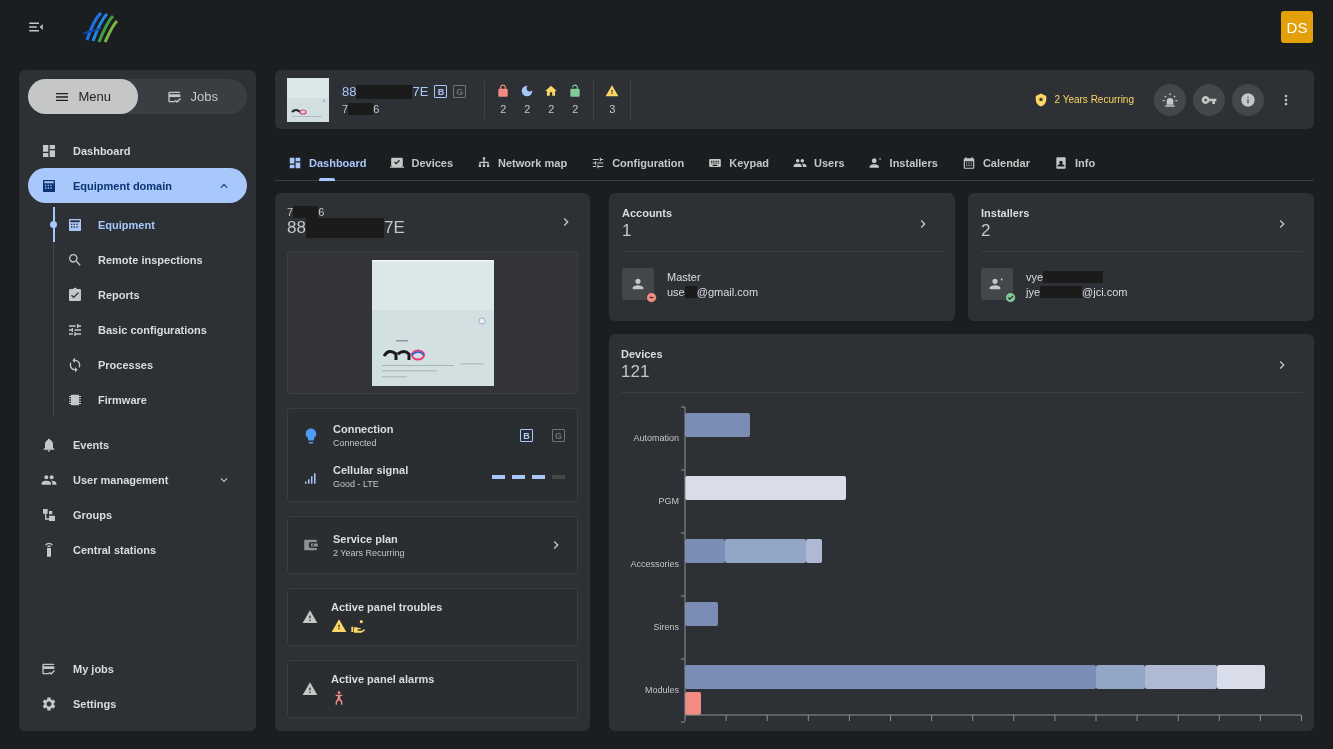 The image size is (1333, 749). What do you see at coordinates (150, 399) in the screenshot?
I see `nav-subitem: Firmware` at bounding box center [150, 399].